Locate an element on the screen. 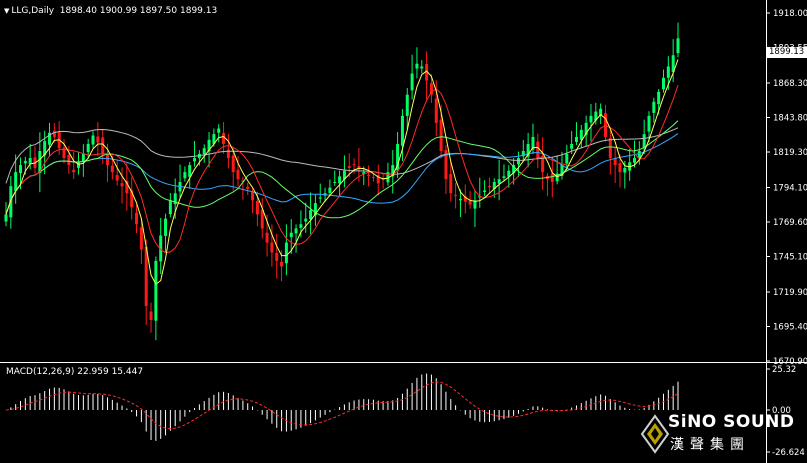 This screenshot has height=463, width=807. symbol-label: LLG,Daily is located at coordinates (33, 11).